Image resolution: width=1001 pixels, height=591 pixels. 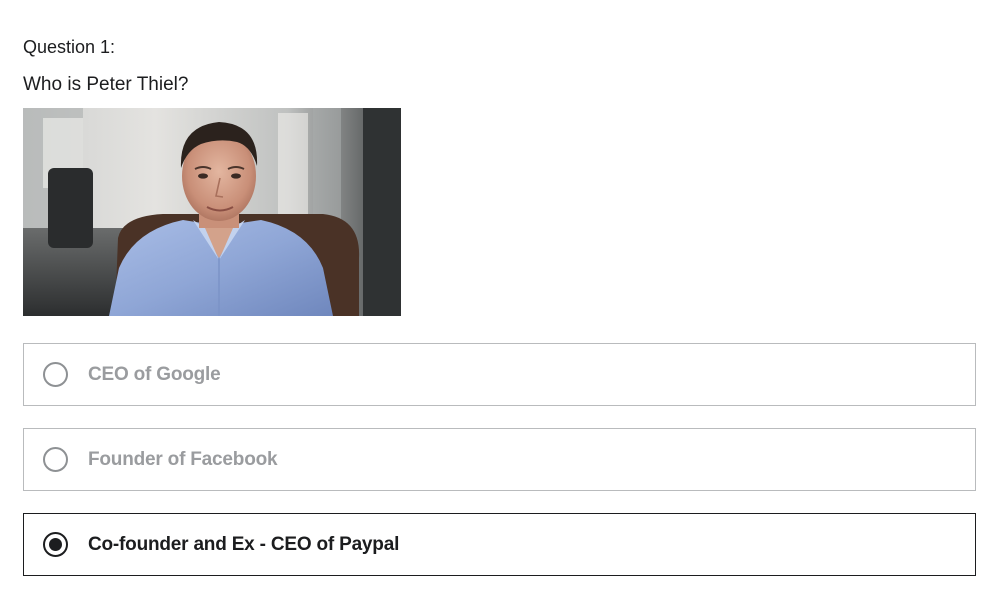 What do you see at coordinates (69, 47) in the screenshot?
I see `question-number: Question 1:` at bounding box center [69, 47].